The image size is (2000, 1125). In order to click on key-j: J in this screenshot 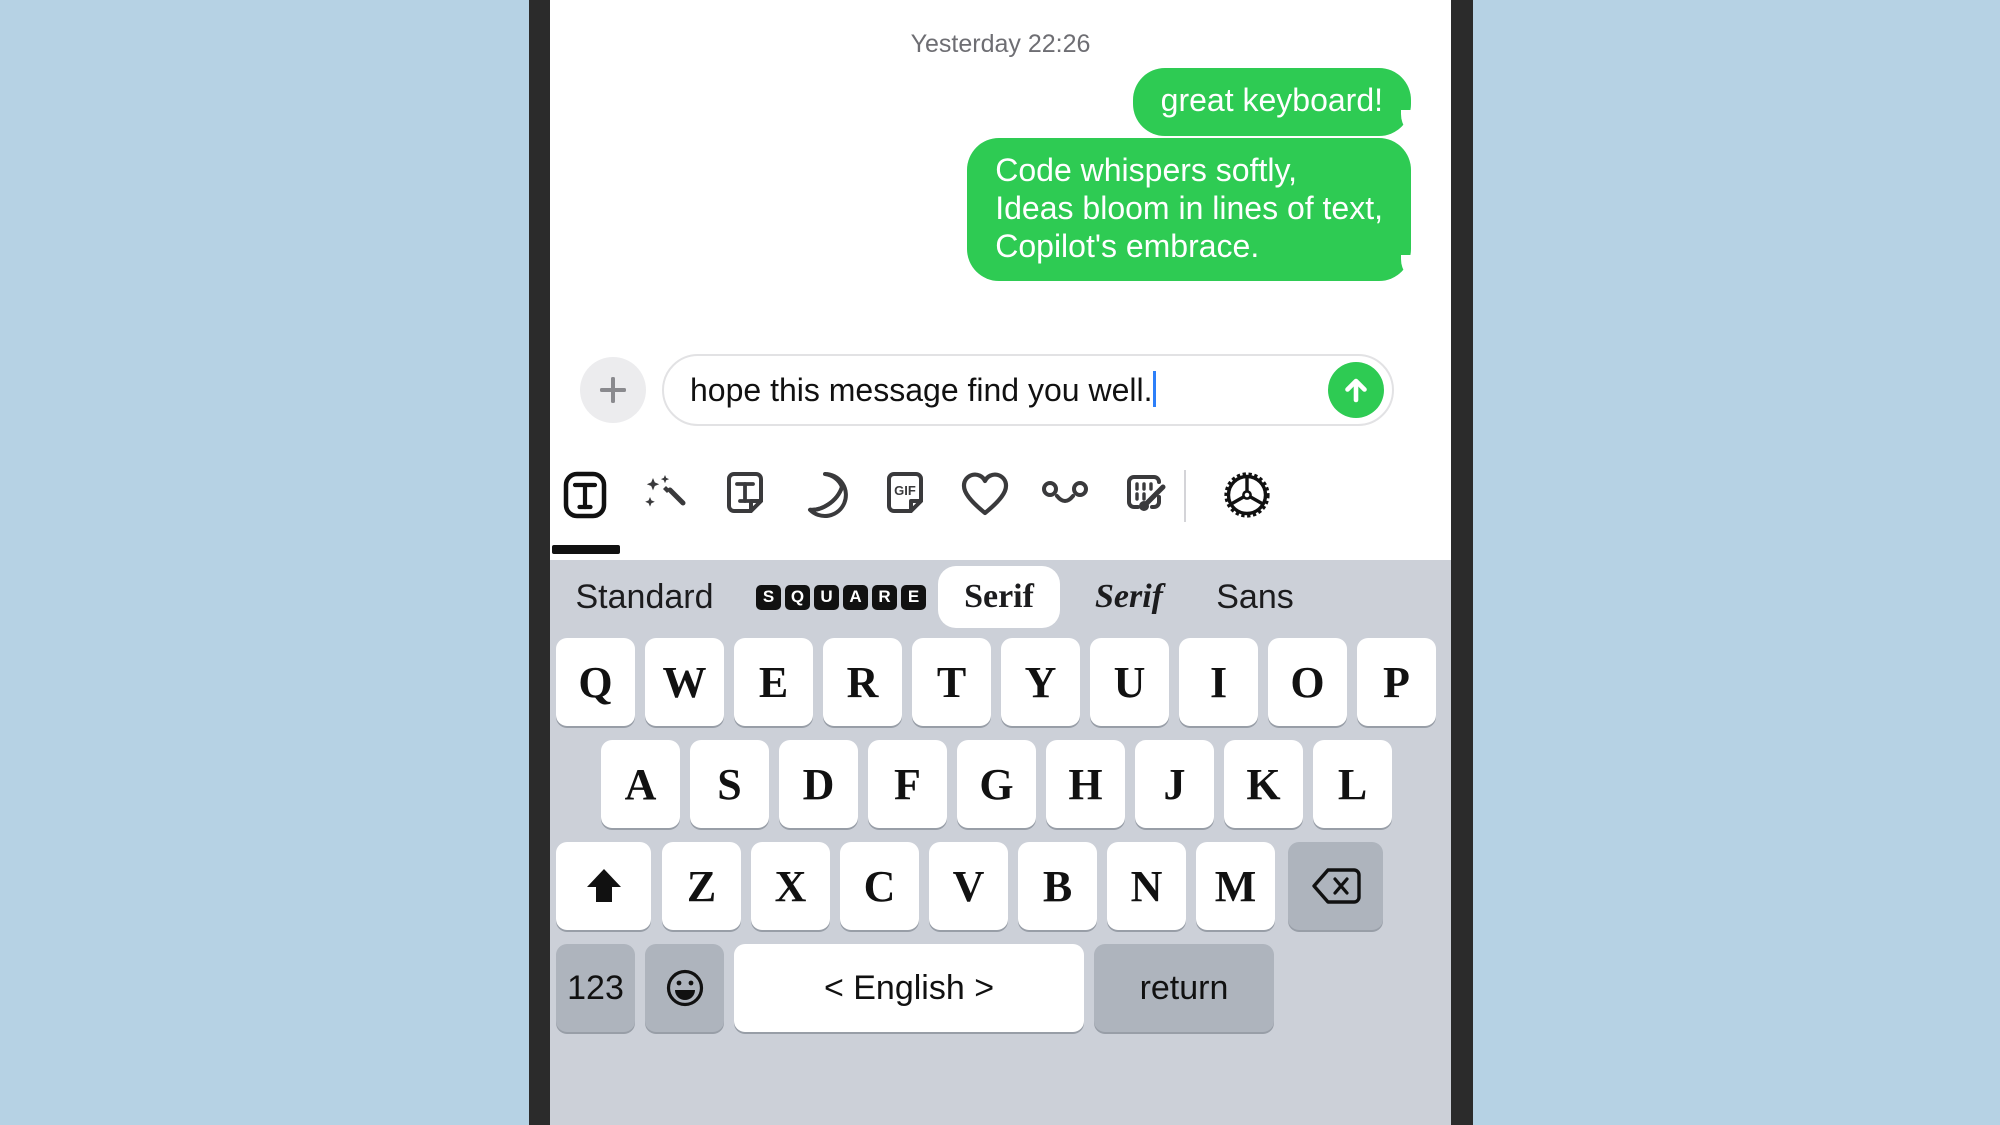, I will do `click(1174, 784)`.